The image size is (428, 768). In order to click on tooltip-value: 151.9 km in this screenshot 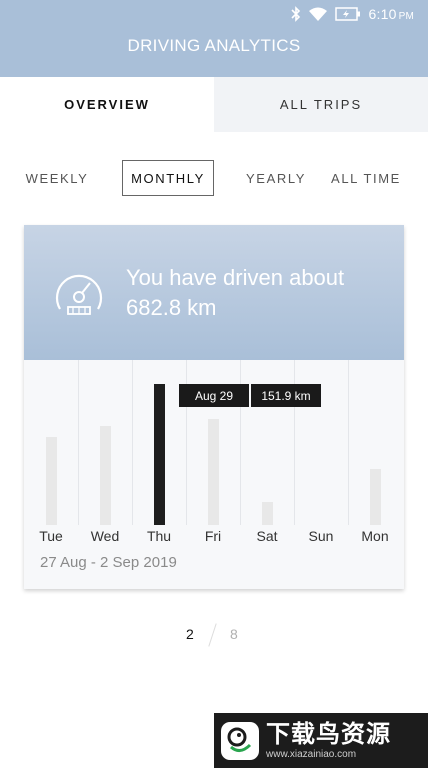, I will do `click(286, 395)`.